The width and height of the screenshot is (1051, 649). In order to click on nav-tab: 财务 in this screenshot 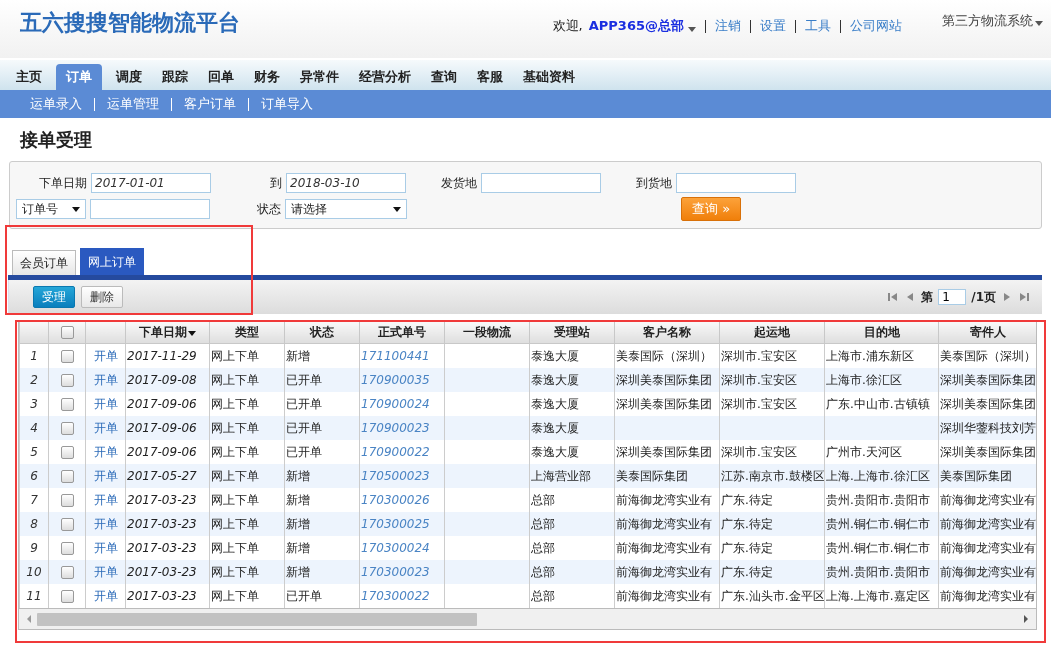, I will do `click(267, 77)`.